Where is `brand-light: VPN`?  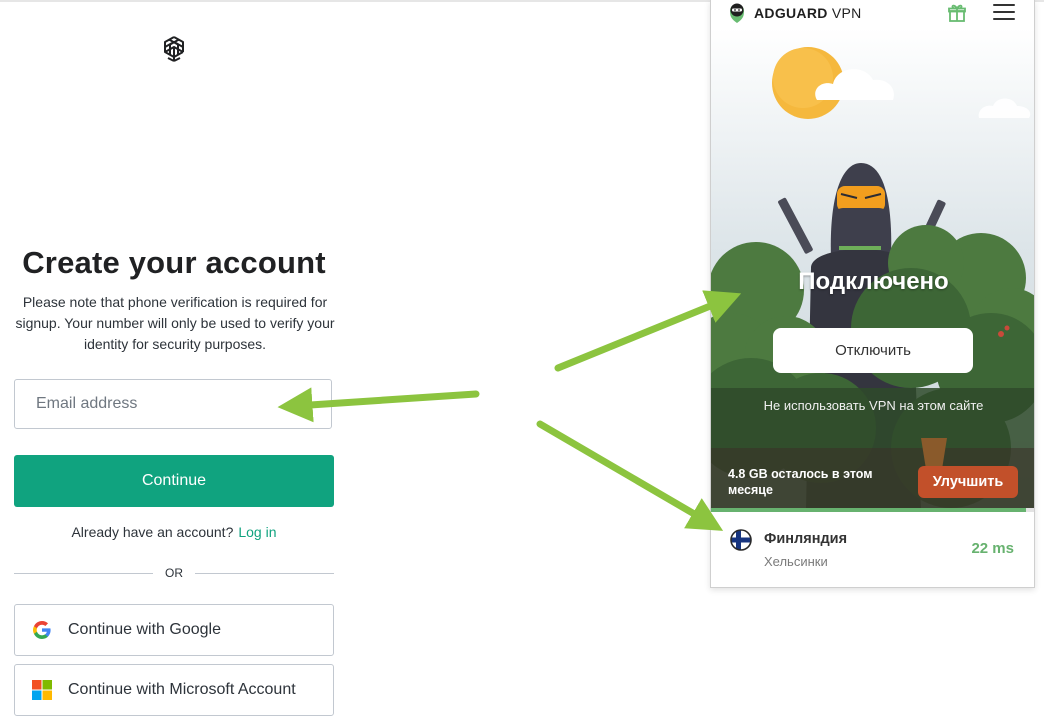
brand-light: VPN is located at coordinates (846, 13).